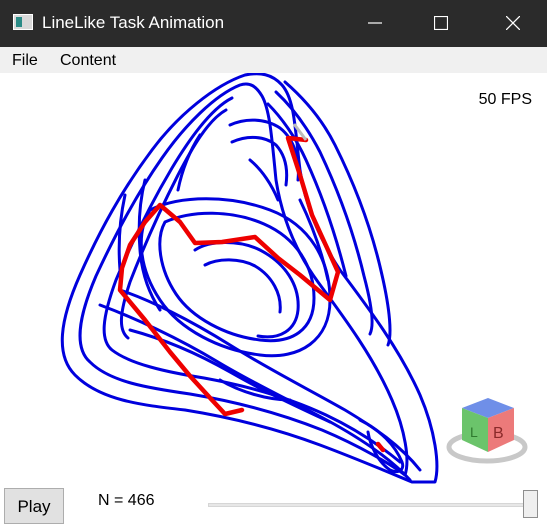 Image resolution: width=547 pixels, height=528 pixels. I want to click on title-bar: LineLike Task Animation, so click(273, 23).